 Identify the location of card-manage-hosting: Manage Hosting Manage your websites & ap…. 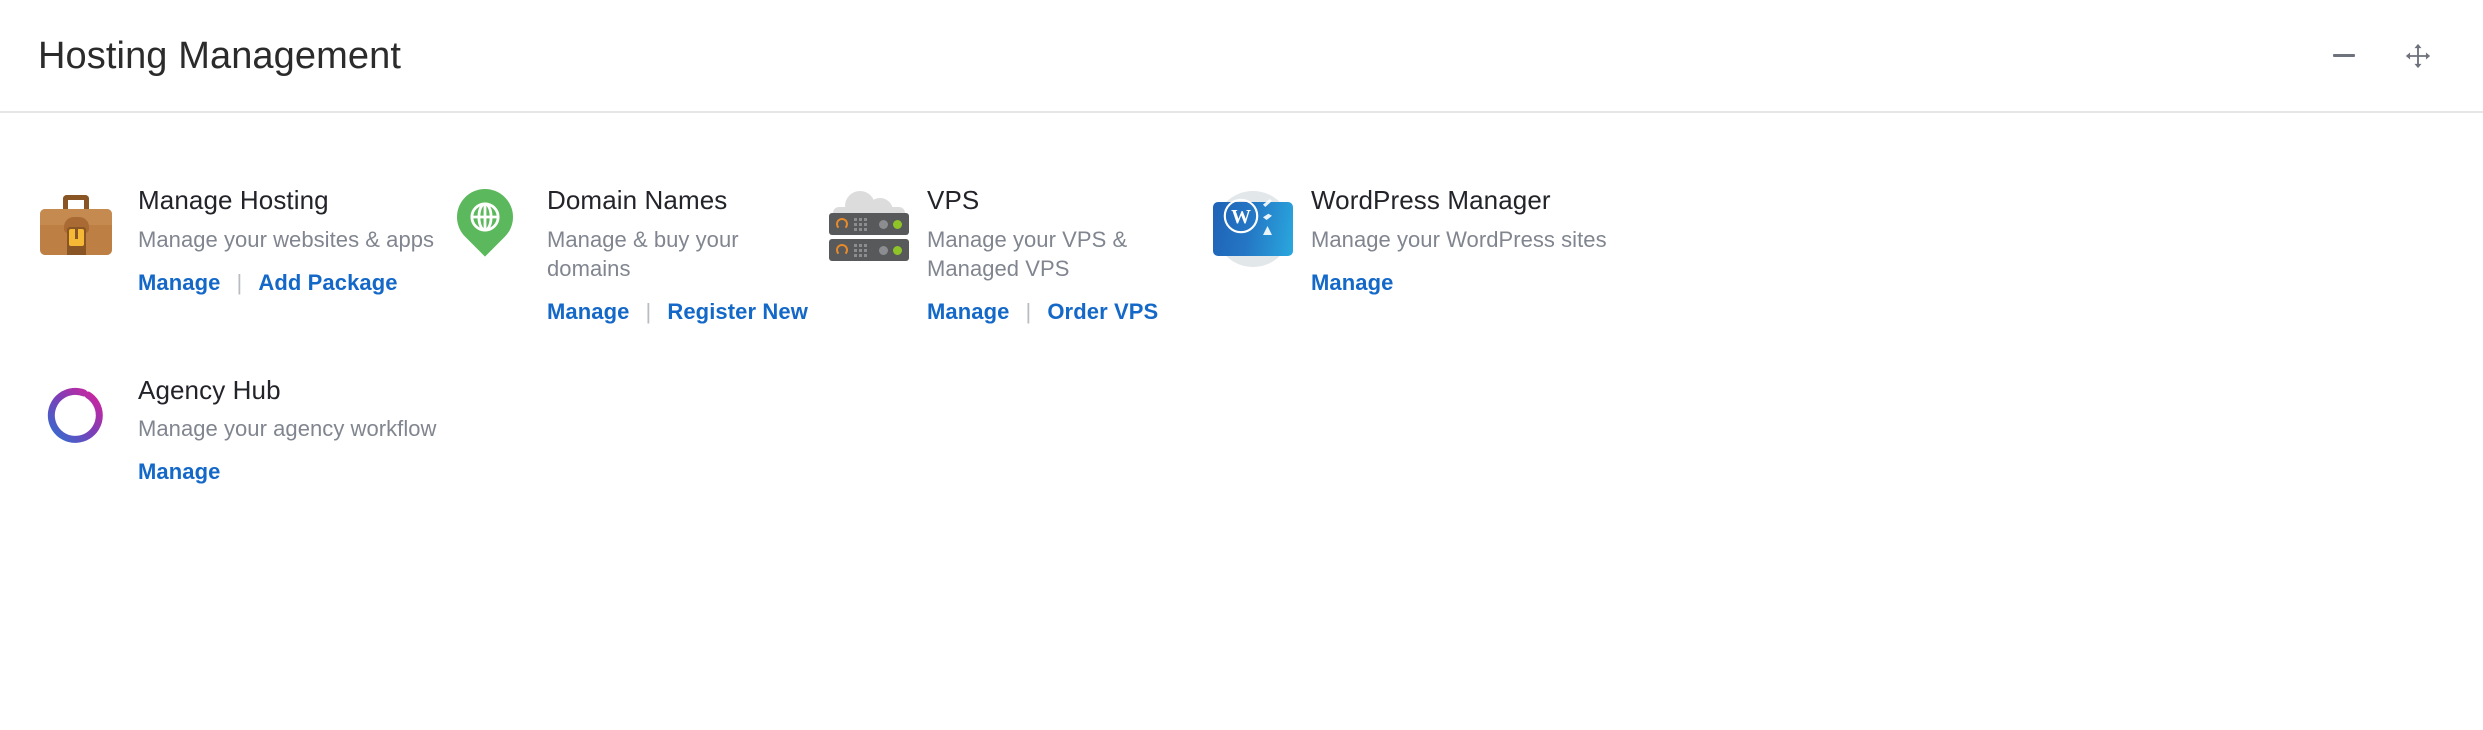
(220, 240).